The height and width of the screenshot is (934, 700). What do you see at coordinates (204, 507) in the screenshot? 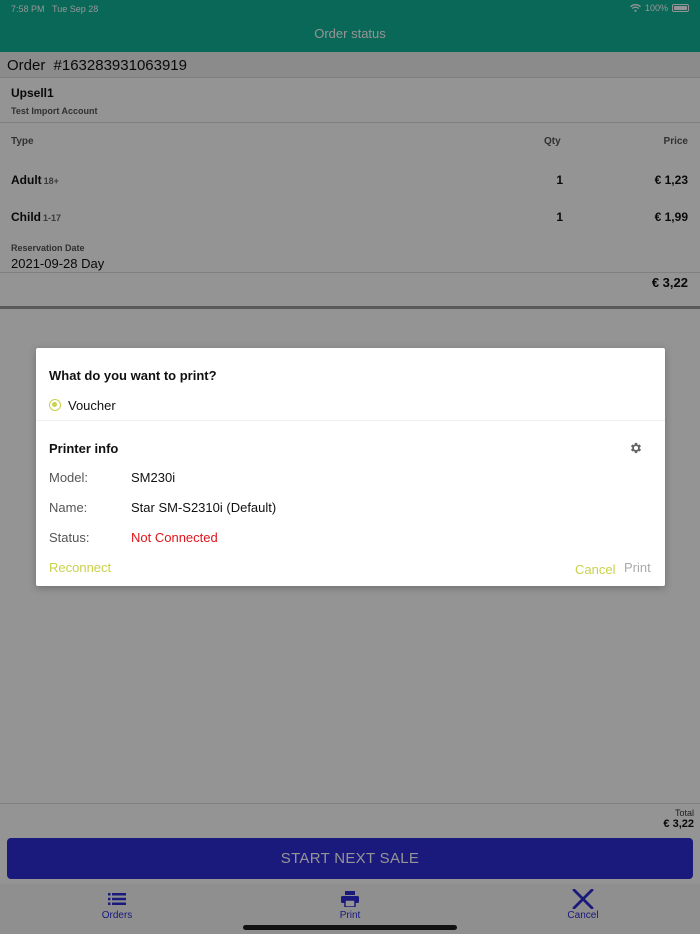
I see `printer-name-value: Star SM-S2310i (Default)` at bounding box center [204, 507].